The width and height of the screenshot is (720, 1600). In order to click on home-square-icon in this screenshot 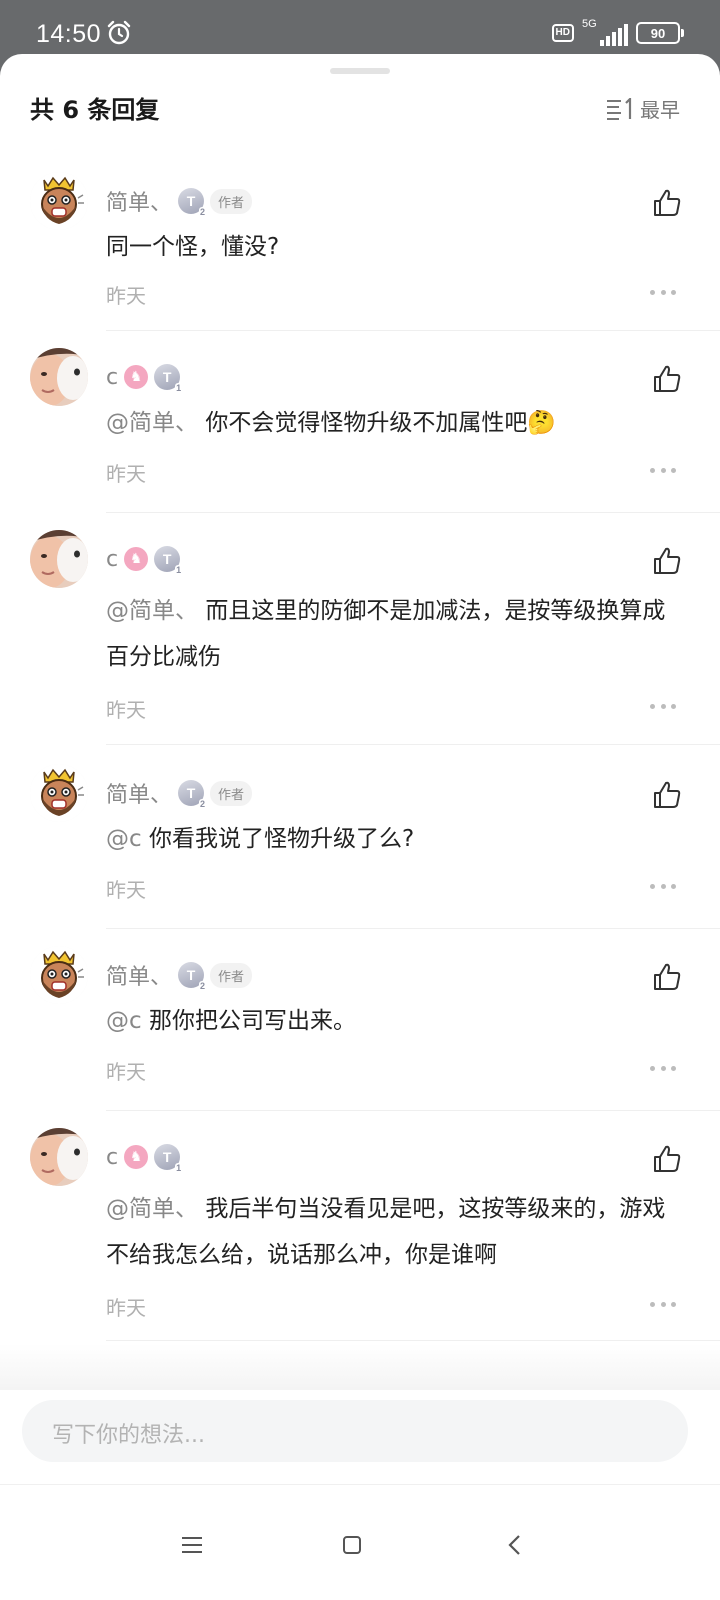, I will do `click(352, 1545)`.